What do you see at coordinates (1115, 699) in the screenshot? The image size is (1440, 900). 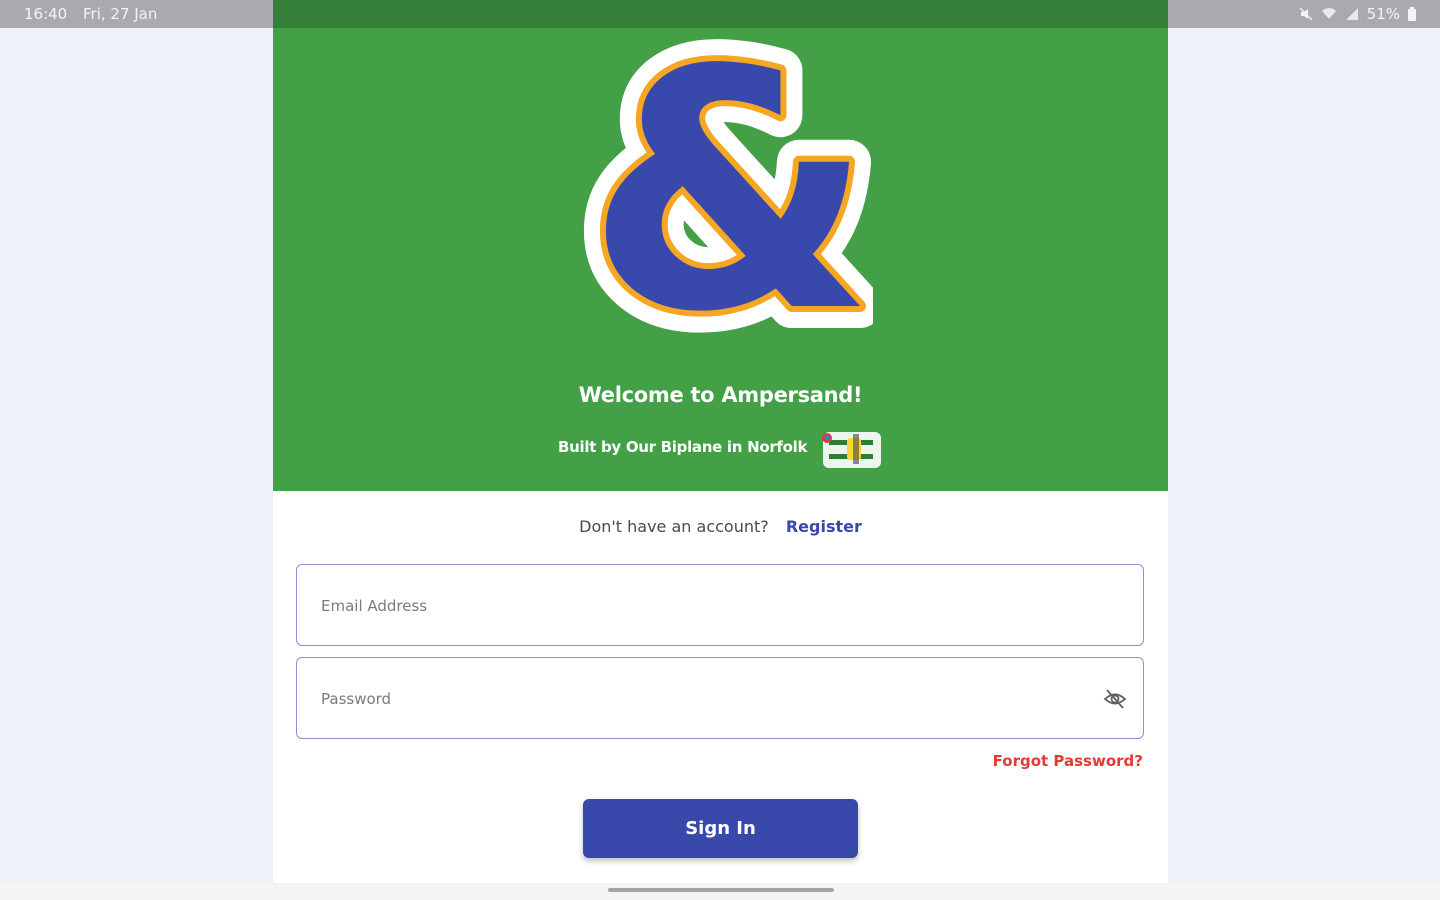 I see `eye-off-icon` at bounding box center [1115, 699].